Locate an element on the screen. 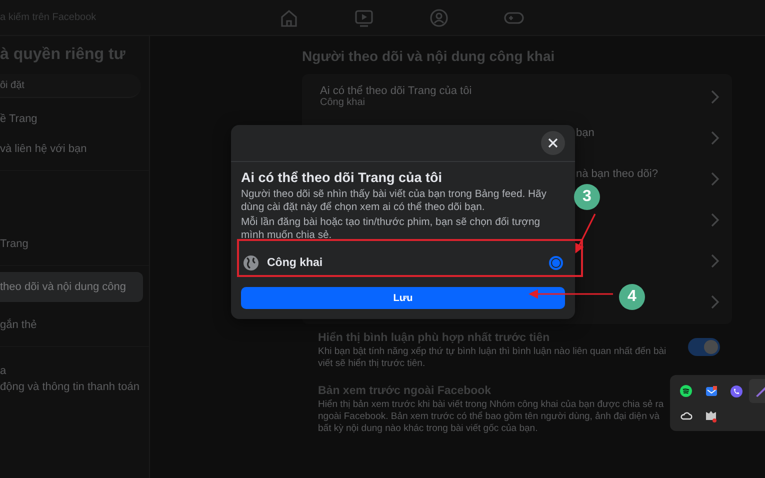 The width and height of the screenshot is (765, 478). setting-description: Khi bạn bật tính năng xếp thứ tự bình luận thì bình luận nào liên quan nhất đến bài viết sẽ hiển thị trước tiên. is located at coordinates (493, 358).